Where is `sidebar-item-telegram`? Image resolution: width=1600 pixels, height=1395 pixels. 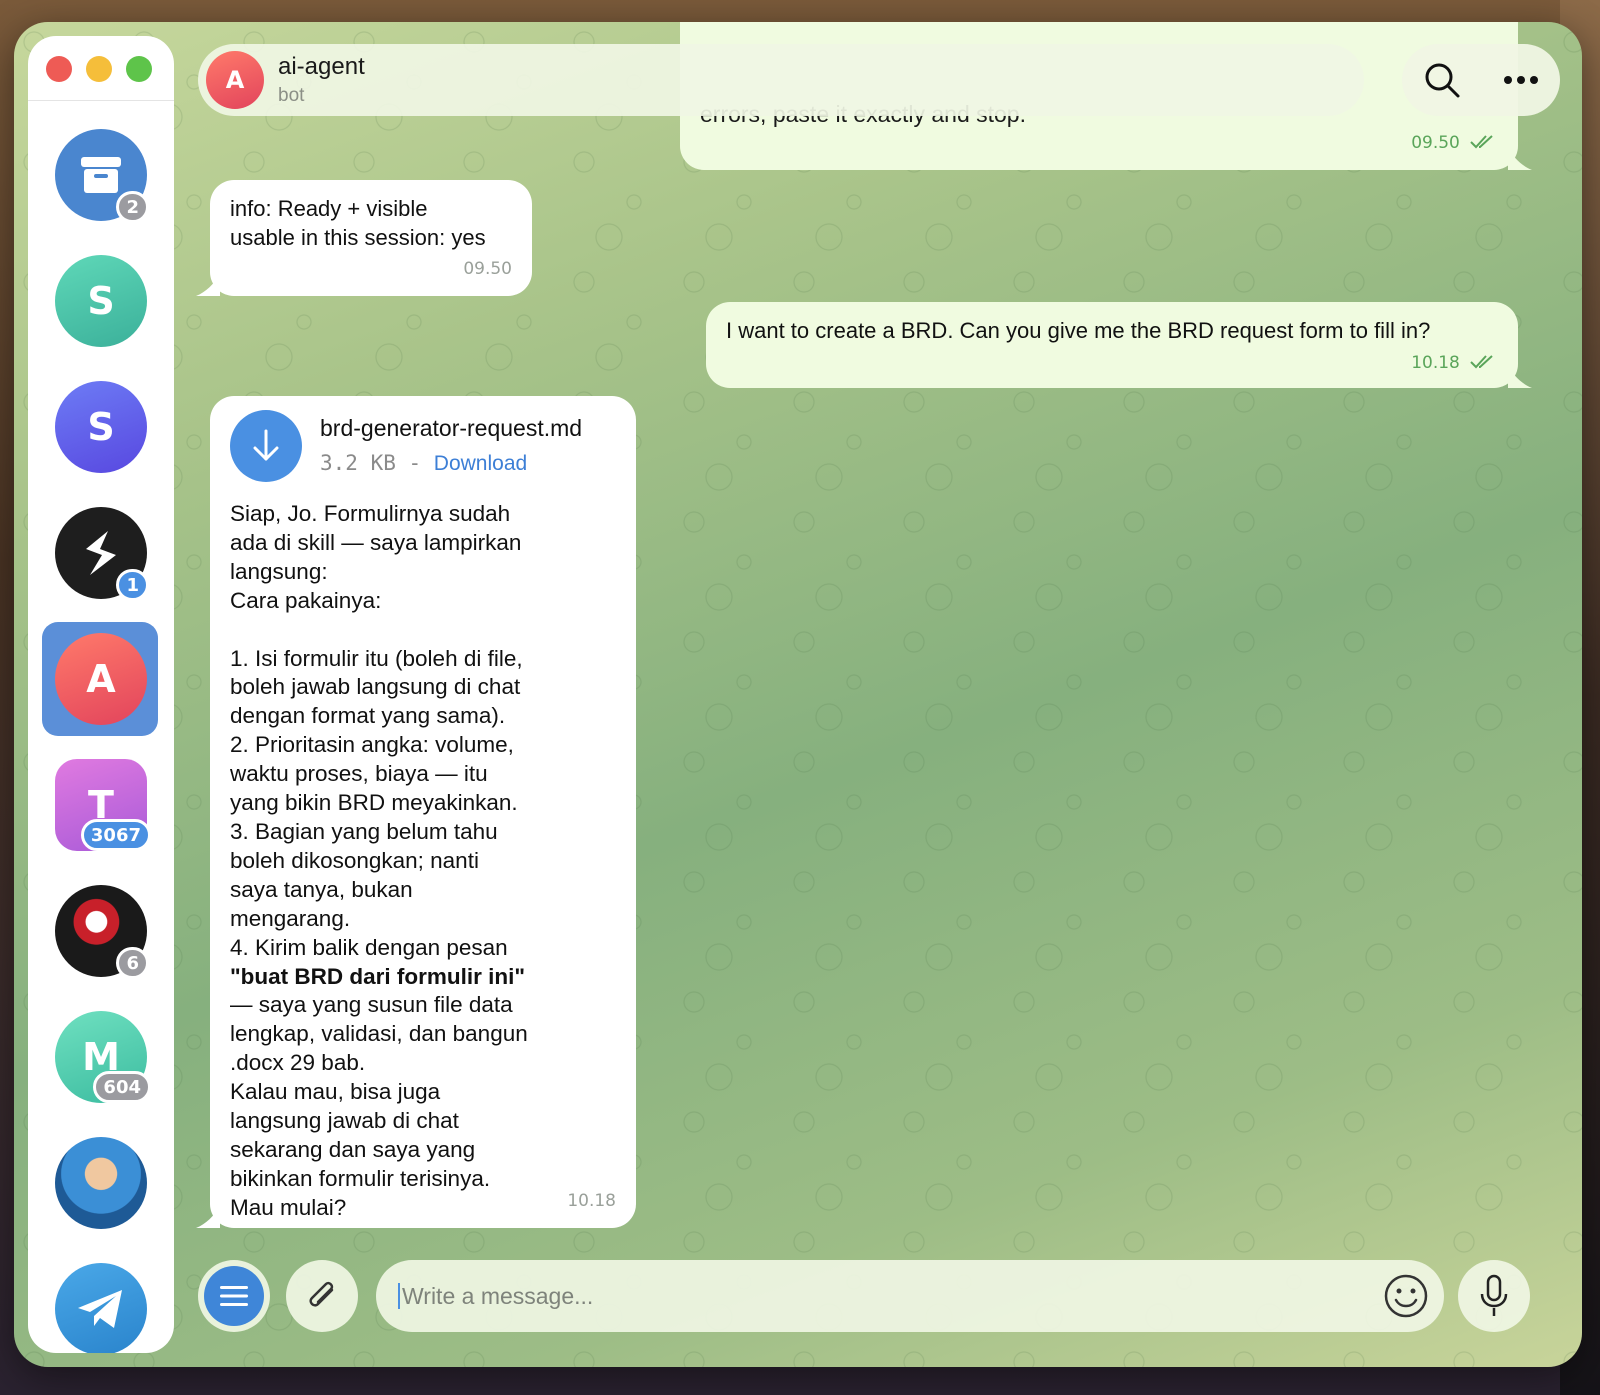
sidebar-item-telegram is located at coordinates (101, 1302).